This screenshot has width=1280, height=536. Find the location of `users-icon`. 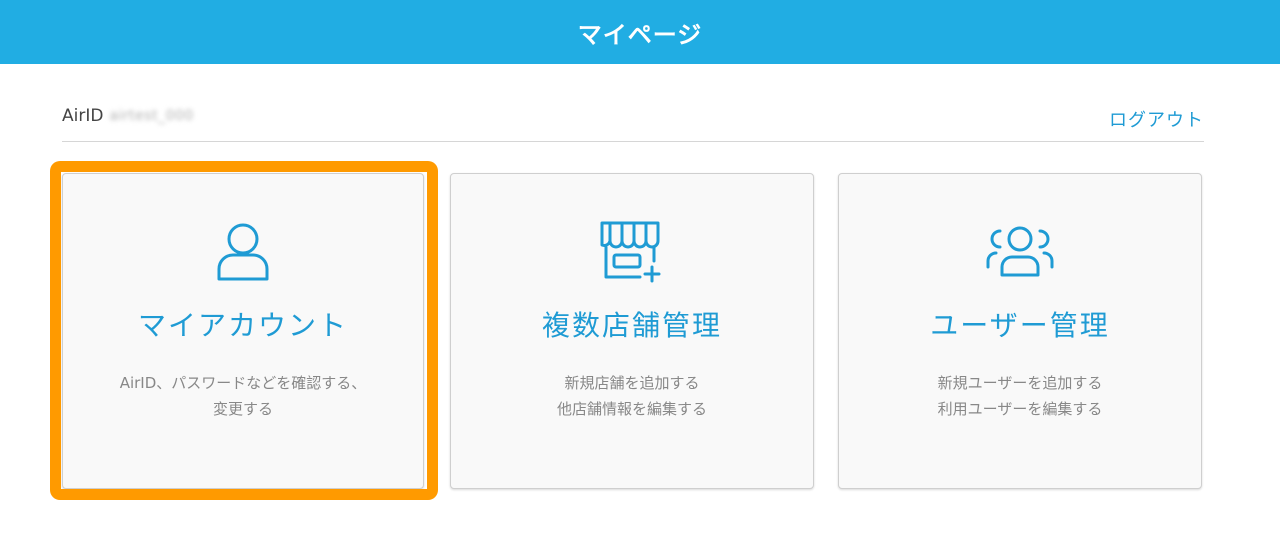

users-icon is located at coordinates (1020, 251).